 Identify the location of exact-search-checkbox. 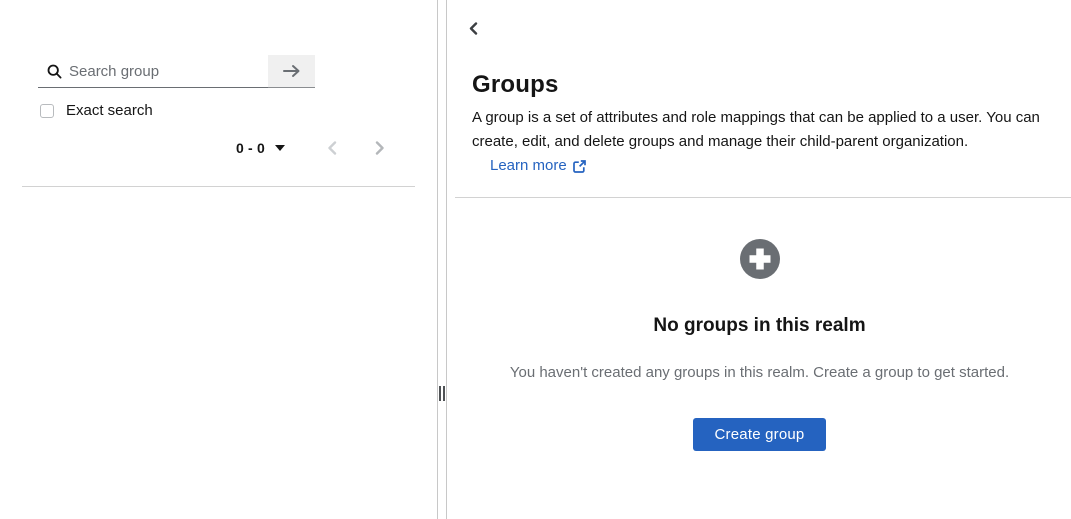
(47, 110).